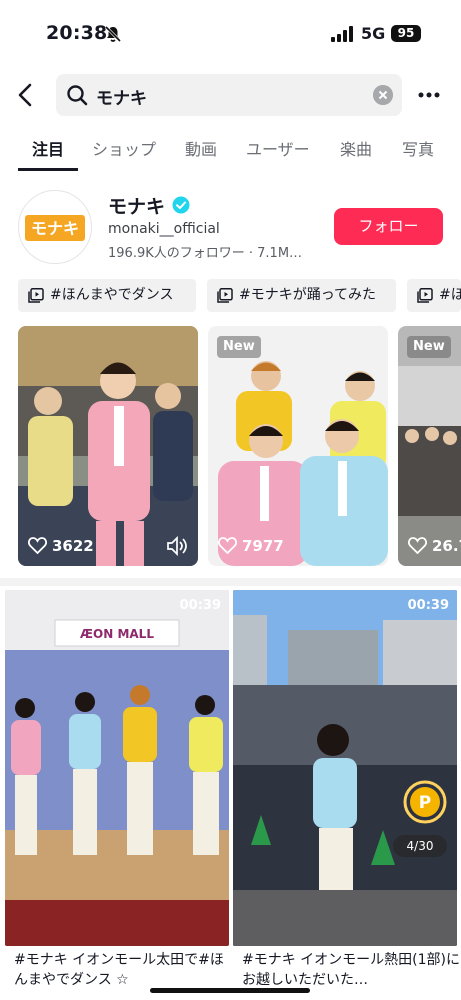  What do you see at coordinates (121, 99) in the screenshot?
I see `search-query: モナキ` at bounding box center [121, 99].